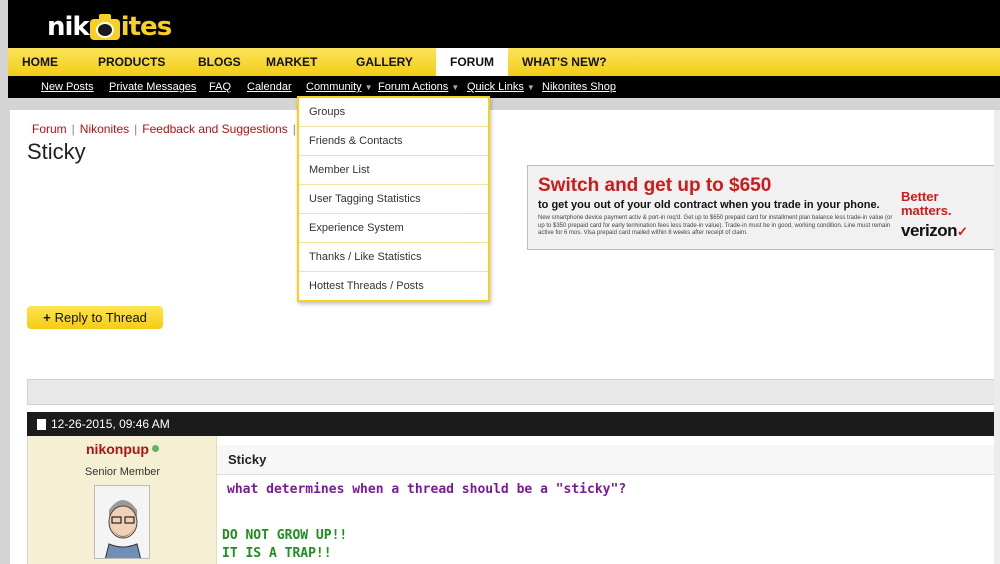  I want to click on menu-item-user-tagging-statistics: User Tagging Statistics, so click(393, 199).